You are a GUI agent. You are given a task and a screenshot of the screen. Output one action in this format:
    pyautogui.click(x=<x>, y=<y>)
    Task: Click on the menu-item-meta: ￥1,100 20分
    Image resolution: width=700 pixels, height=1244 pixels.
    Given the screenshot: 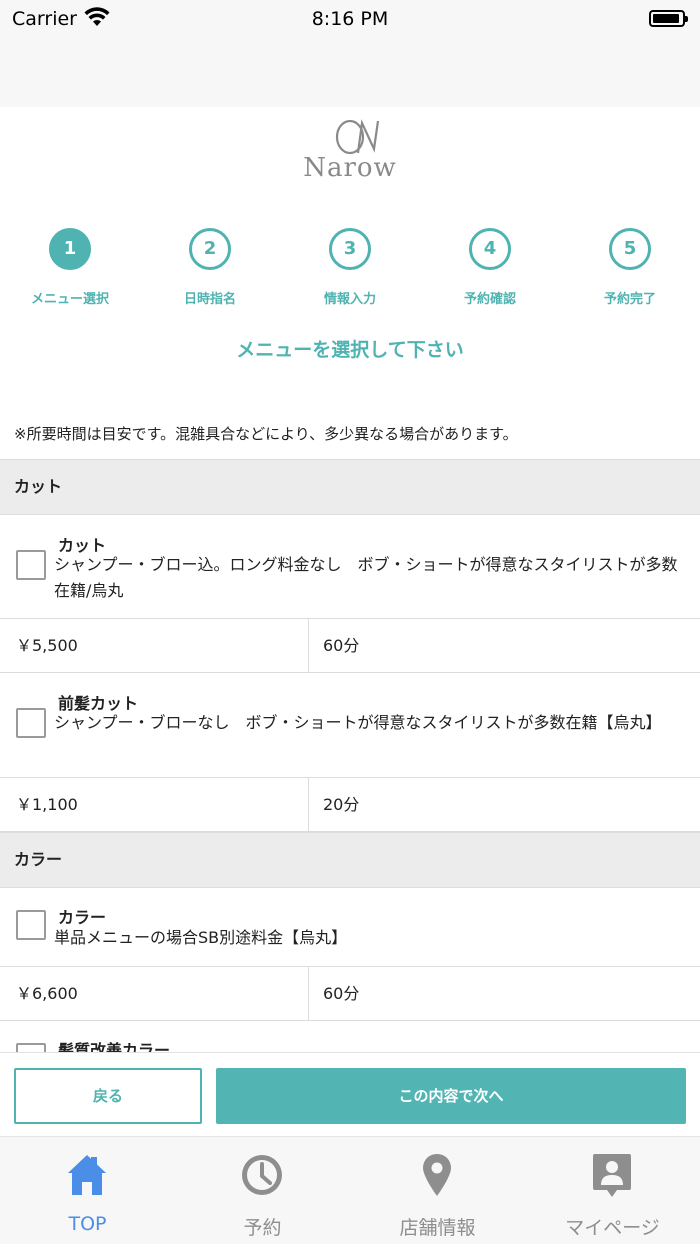 What is the action you would take?
    pyautogui.click(x=350, y=805)
    